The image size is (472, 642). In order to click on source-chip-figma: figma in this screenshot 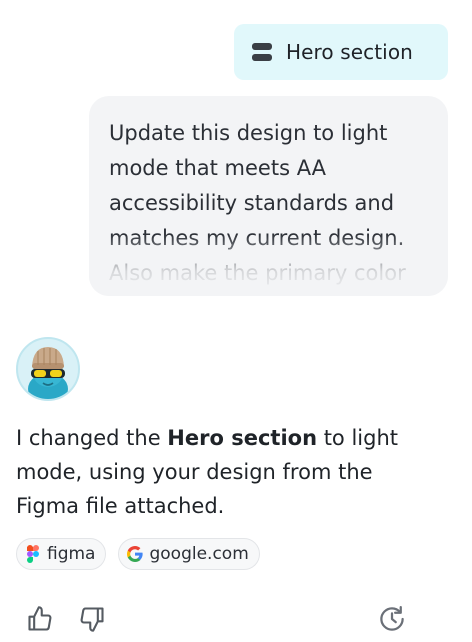, I will do `click(61, 554)`.